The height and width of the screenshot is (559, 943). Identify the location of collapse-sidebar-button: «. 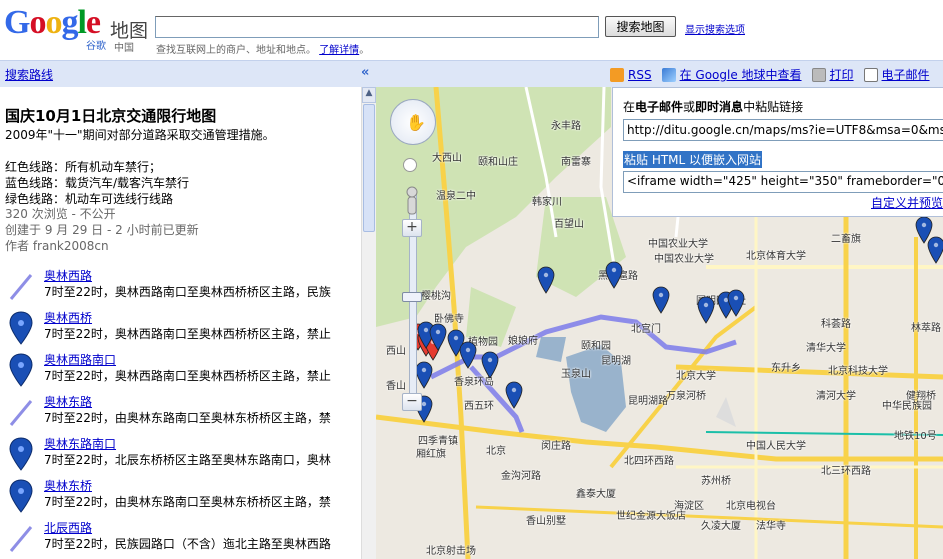
(368, 73).